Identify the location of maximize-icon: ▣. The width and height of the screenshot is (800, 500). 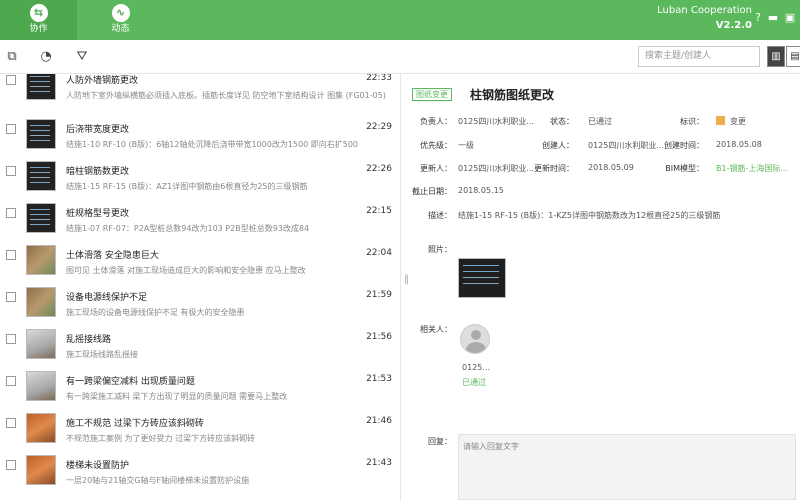
(790, 18).